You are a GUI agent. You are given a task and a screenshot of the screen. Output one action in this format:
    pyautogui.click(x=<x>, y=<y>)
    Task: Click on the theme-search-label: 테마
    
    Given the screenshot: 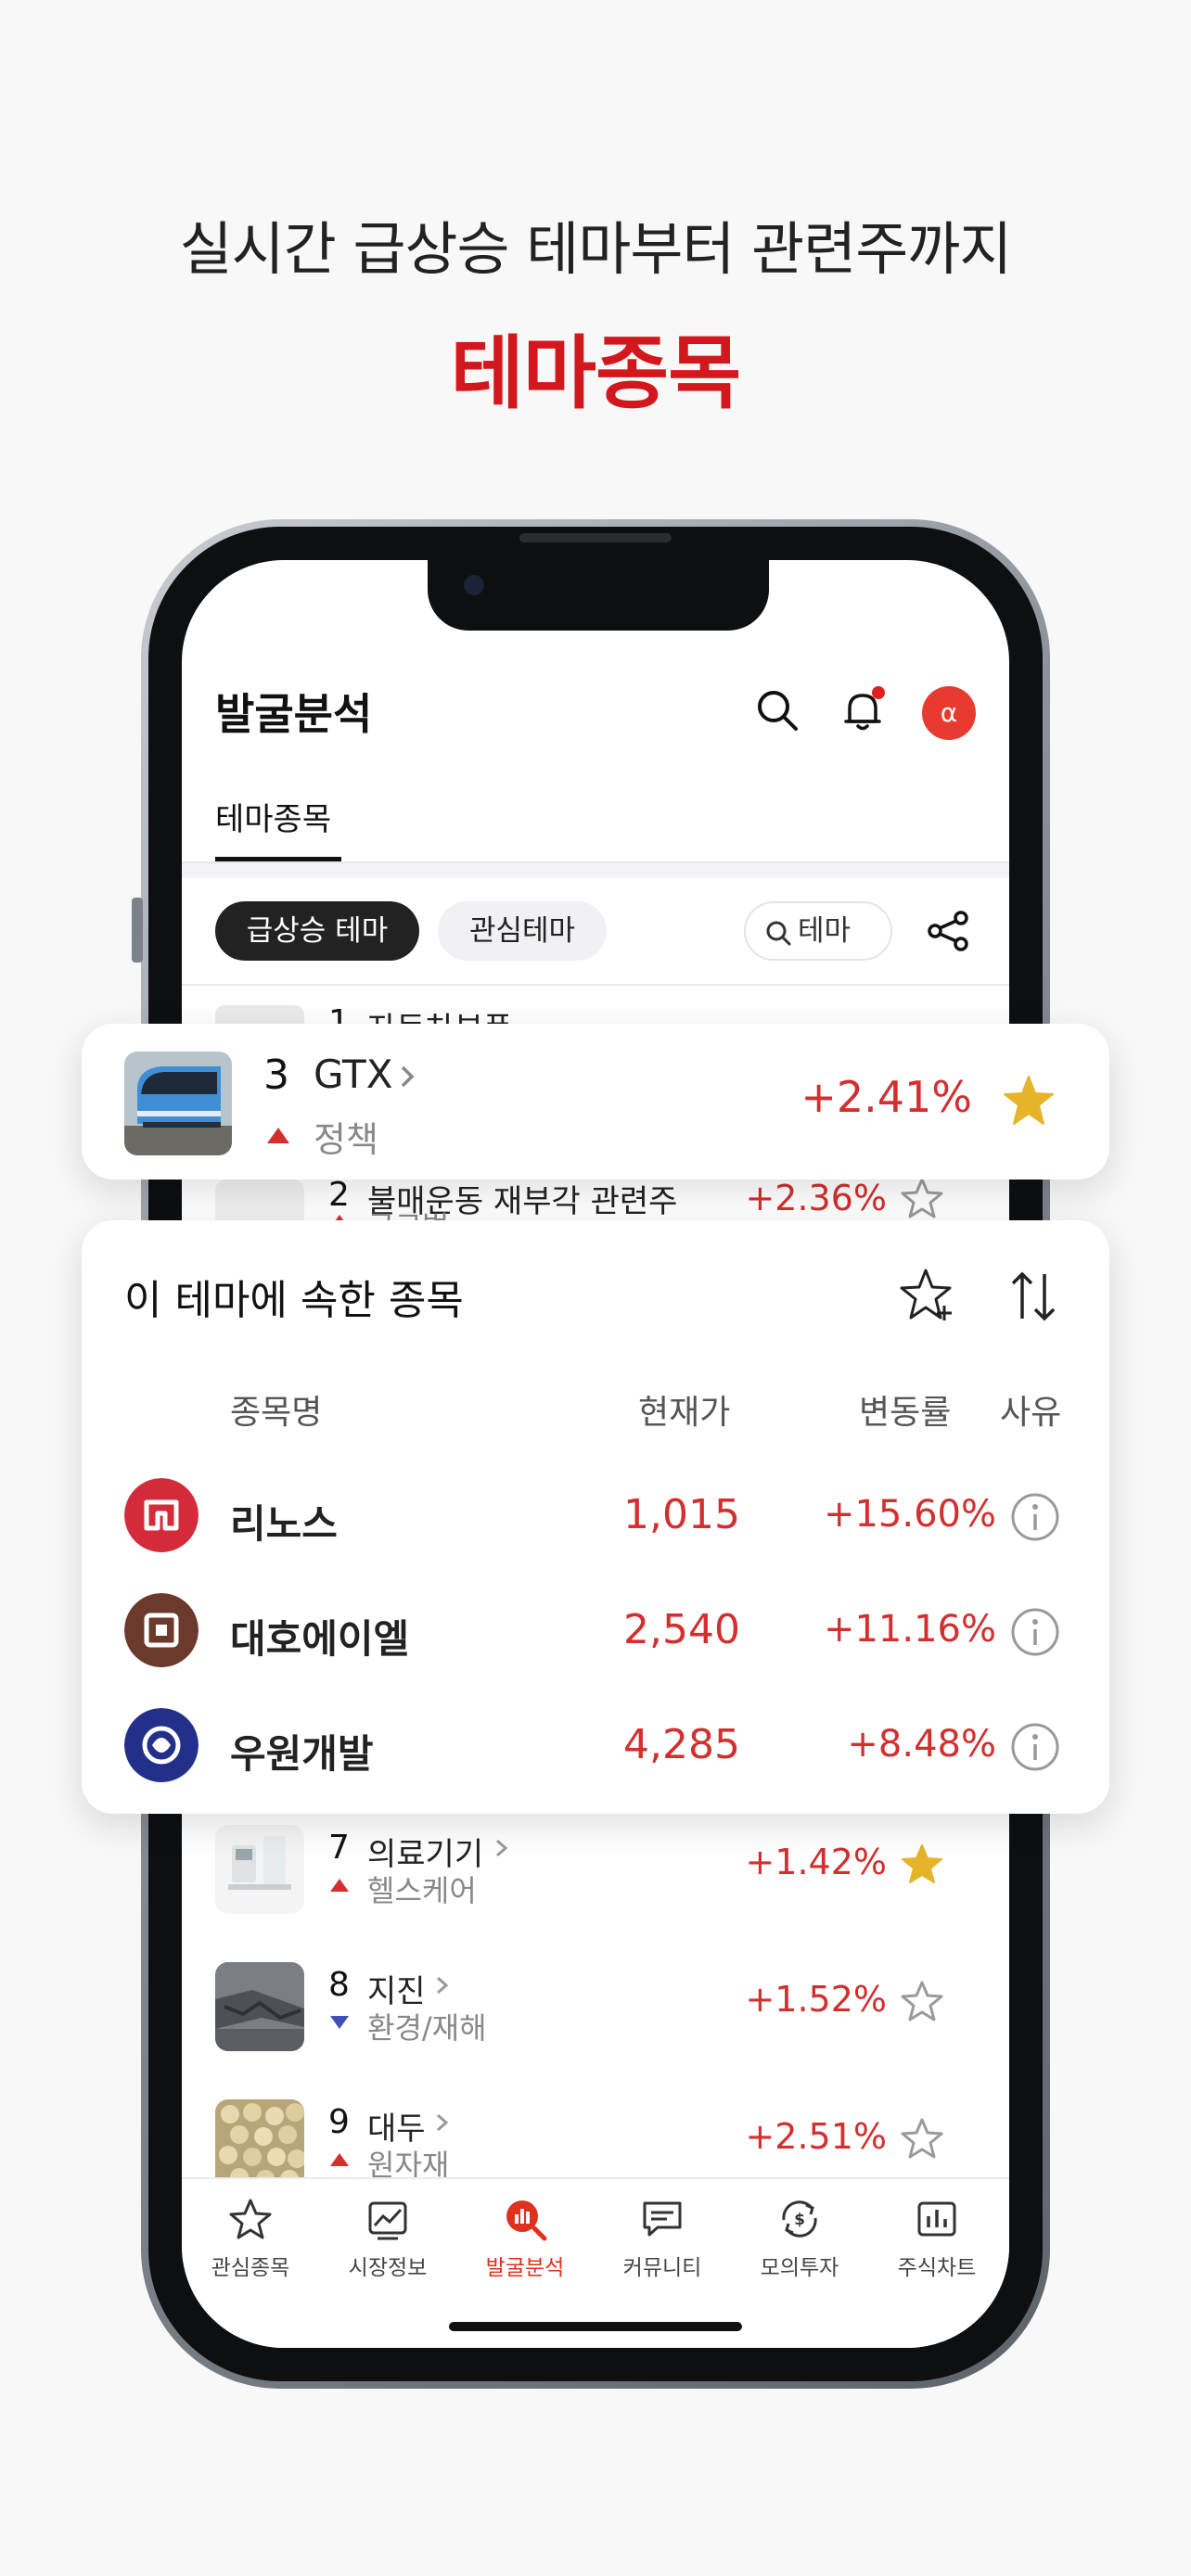 What is the action you would take?
    pyautogui.click(x=825, y=931)
    